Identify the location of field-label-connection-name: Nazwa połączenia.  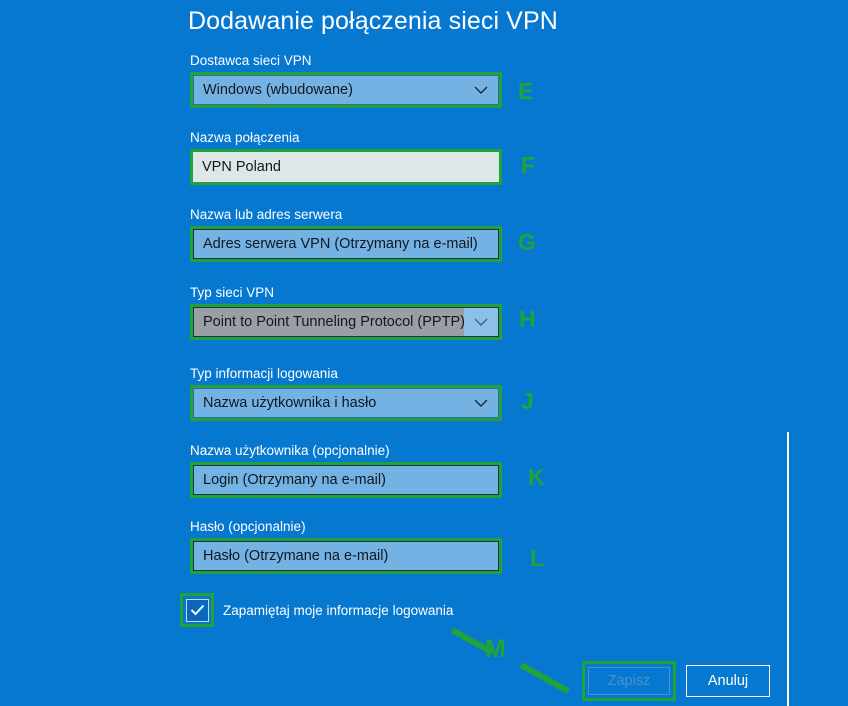
(245, 137).